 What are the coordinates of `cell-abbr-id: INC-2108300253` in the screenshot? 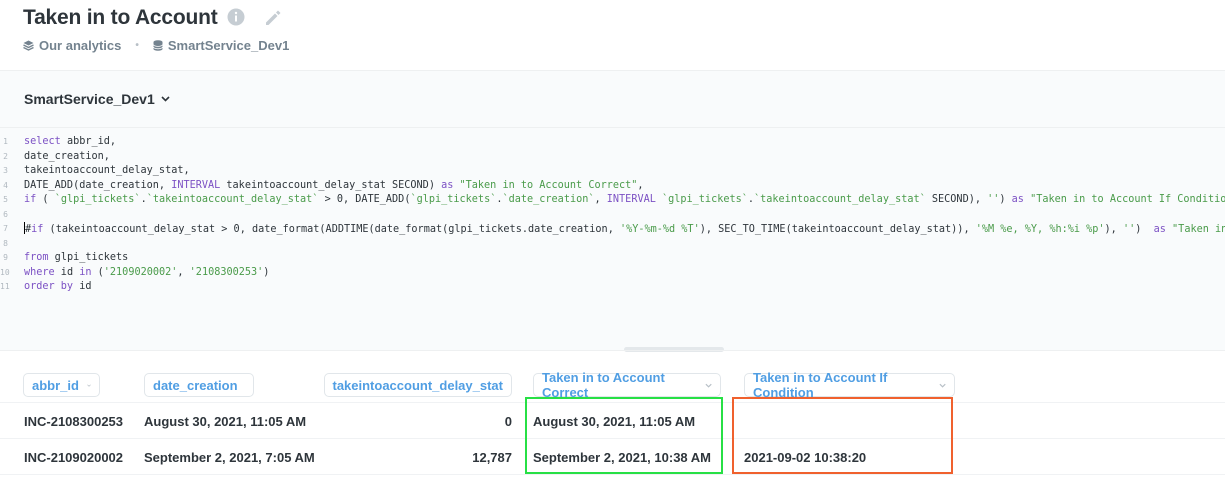 It's located at (74, 421).